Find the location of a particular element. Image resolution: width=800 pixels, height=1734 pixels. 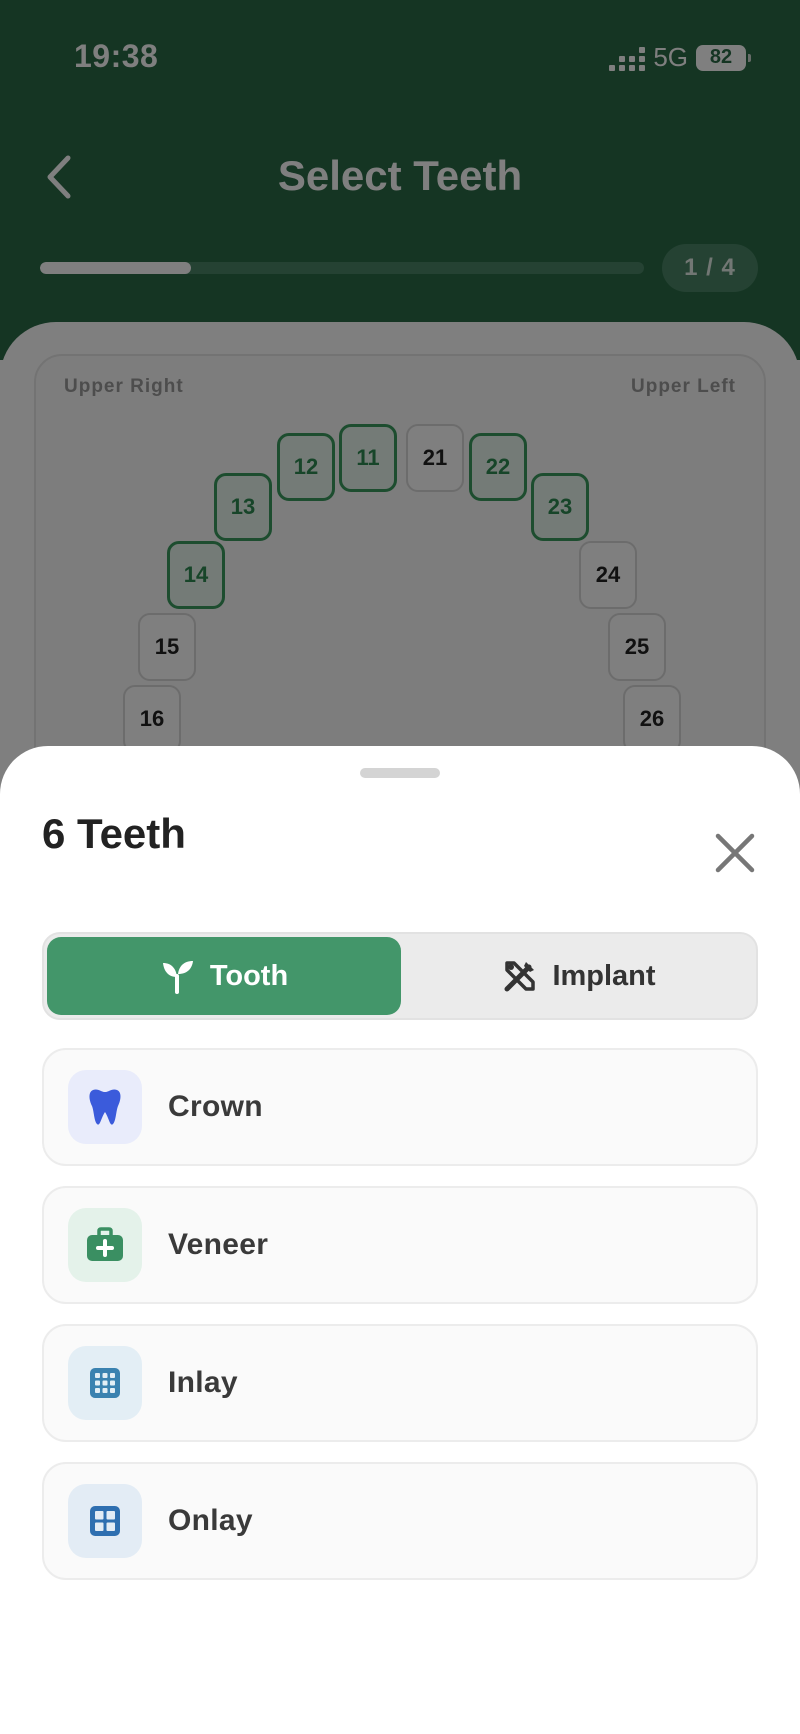

tools-icon is located at coordinates (520, 976).